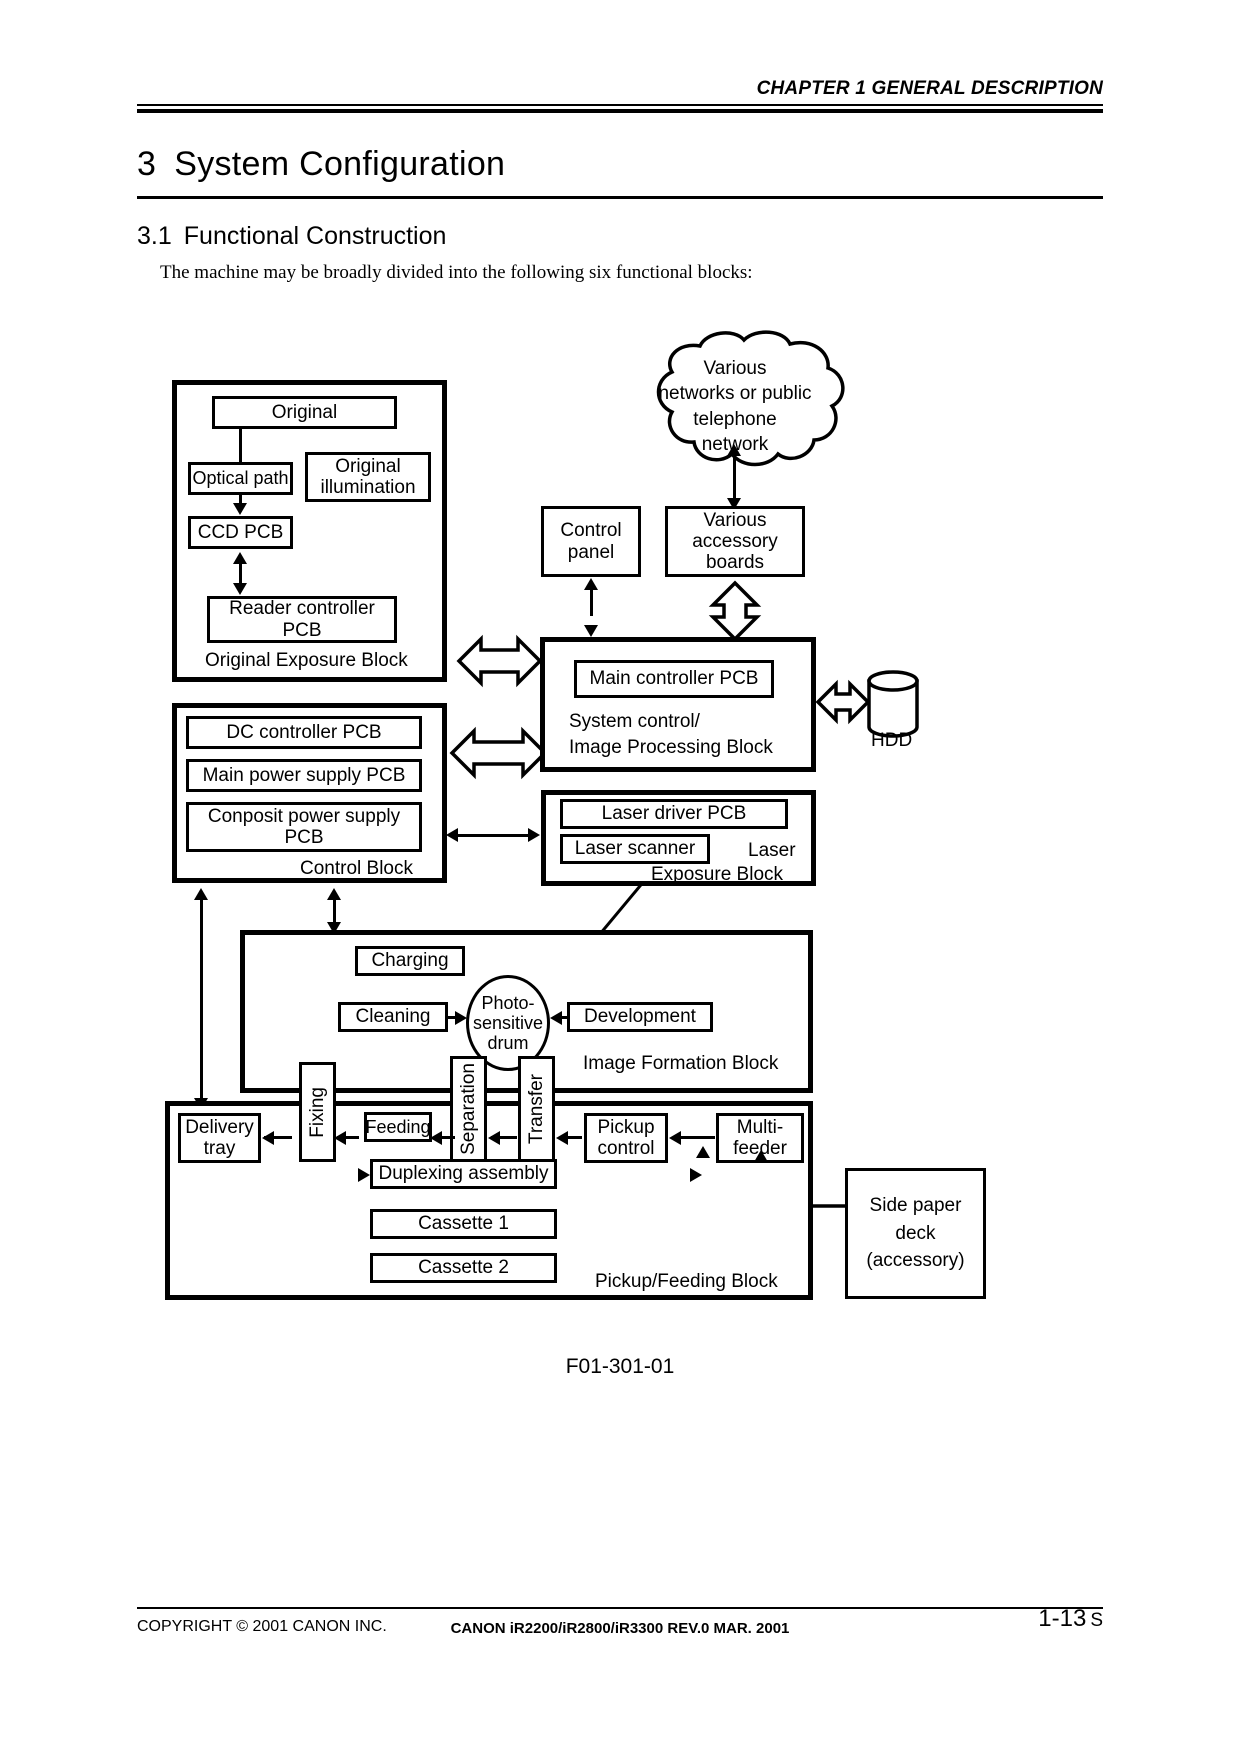 This screenshot has height=1754, width=1240. I want to click on control-panel-arrowhead-down, so click(591, 631).